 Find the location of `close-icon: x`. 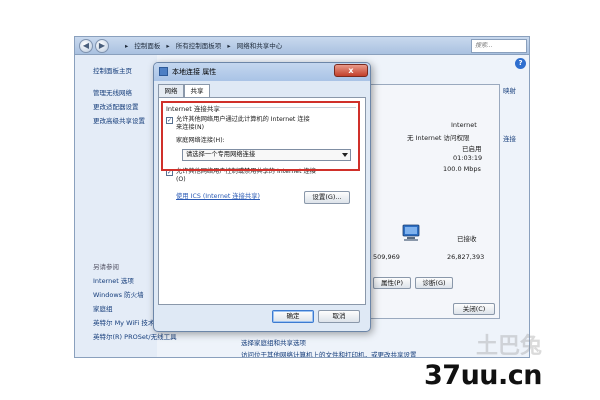

close-icon: x is located at coordinates (351, 70).